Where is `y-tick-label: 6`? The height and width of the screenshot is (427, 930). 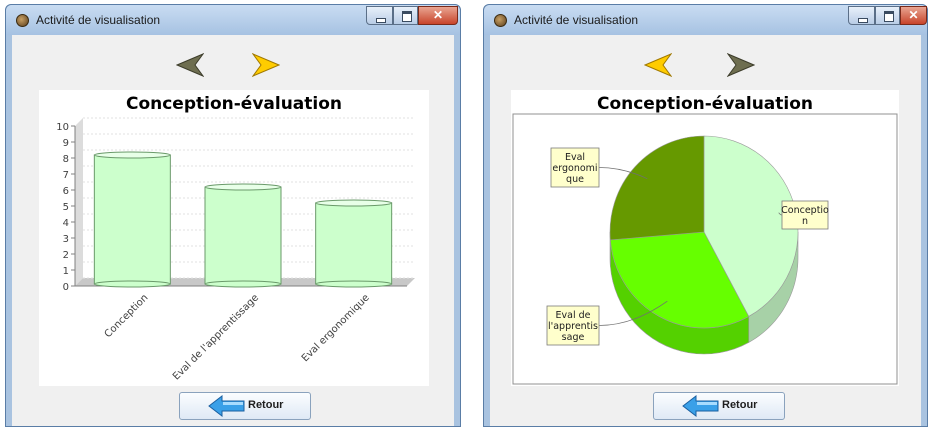
y-tick-label: 6 is located at coordinates (66, 191).